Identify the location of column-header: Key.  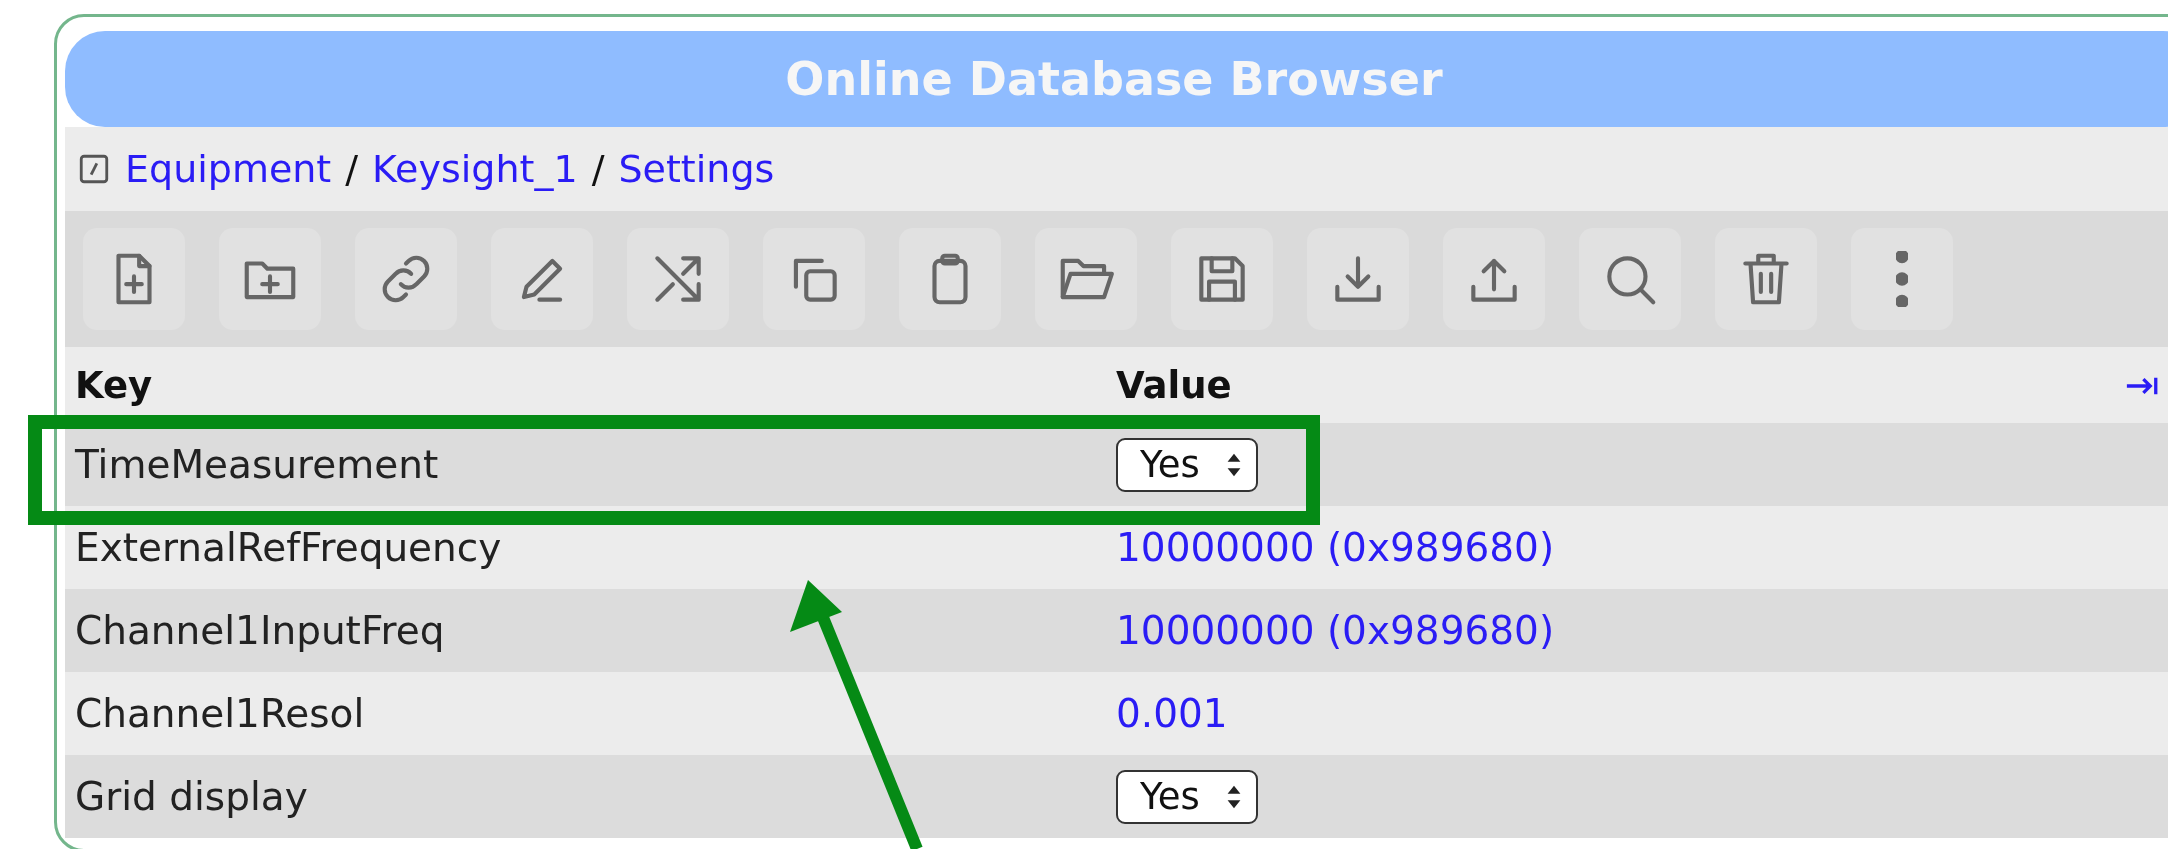
(114, 385).